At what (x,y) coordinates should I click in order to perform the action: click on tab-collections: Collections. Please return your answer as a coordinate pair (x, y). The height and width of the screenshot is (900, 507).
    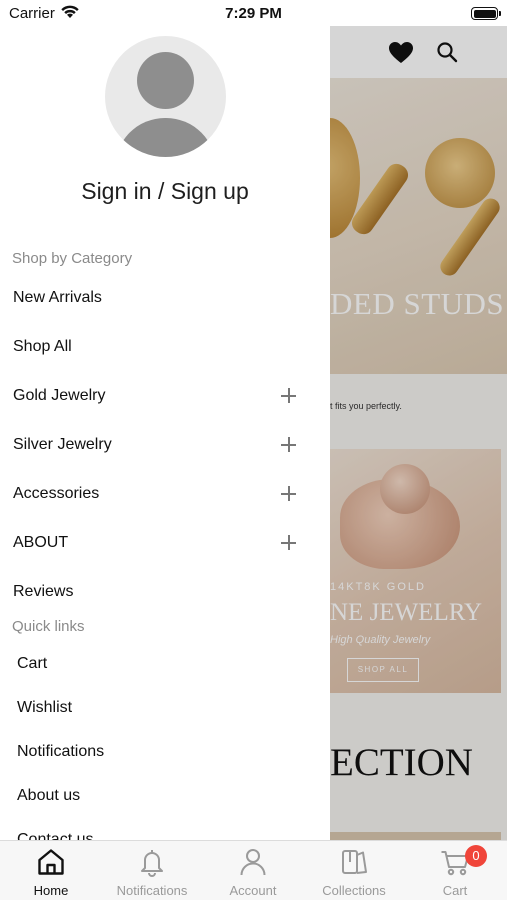
    Looking at the image, I should click on (354, 870).